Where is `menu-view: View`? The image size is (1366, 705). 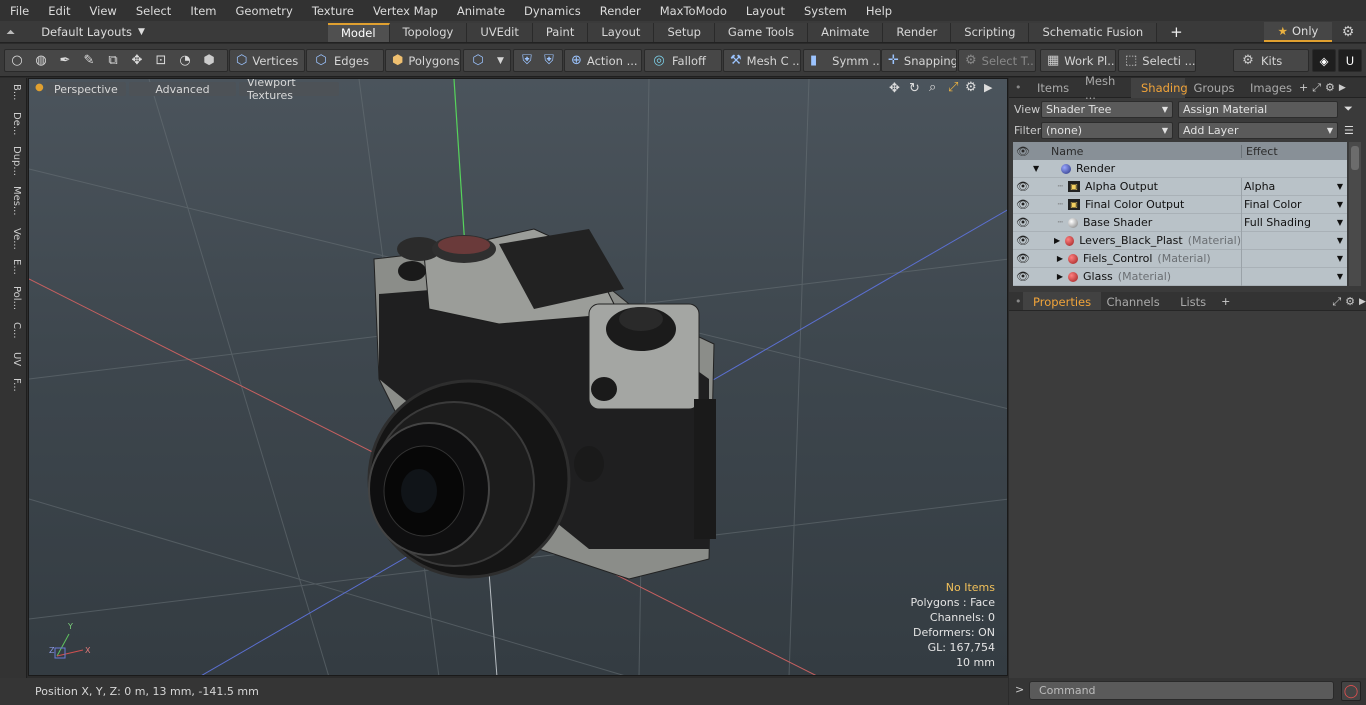 menu-view: View is located at coordinates (103, 11).